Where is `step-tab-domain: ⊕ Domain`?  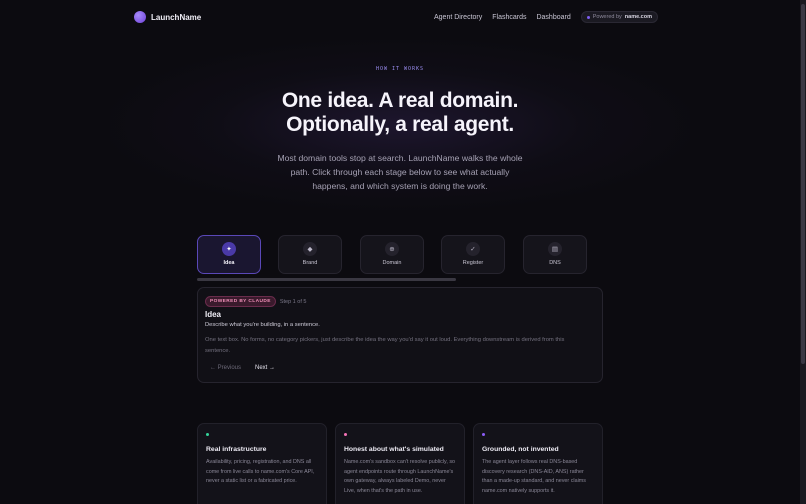 step-tab-domain: ⊕ Domain is located at coordinates (392, 254).